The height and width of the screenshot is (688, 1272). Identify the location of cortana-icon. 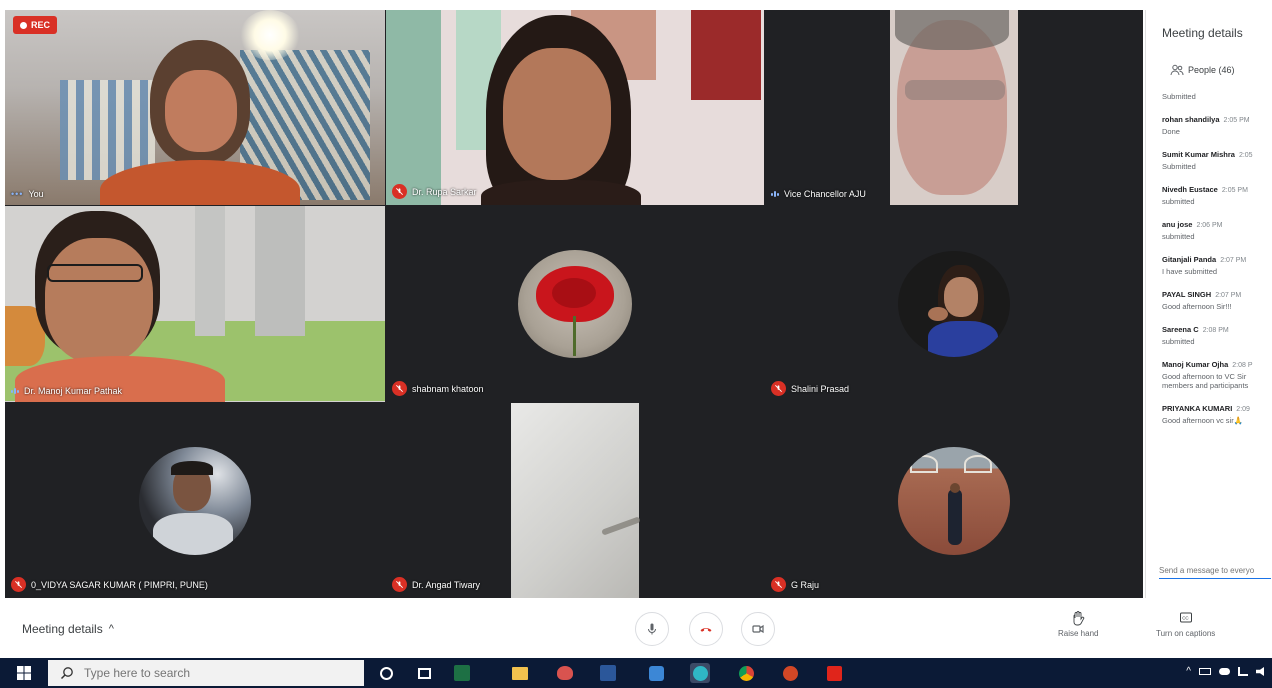
(386, 673).